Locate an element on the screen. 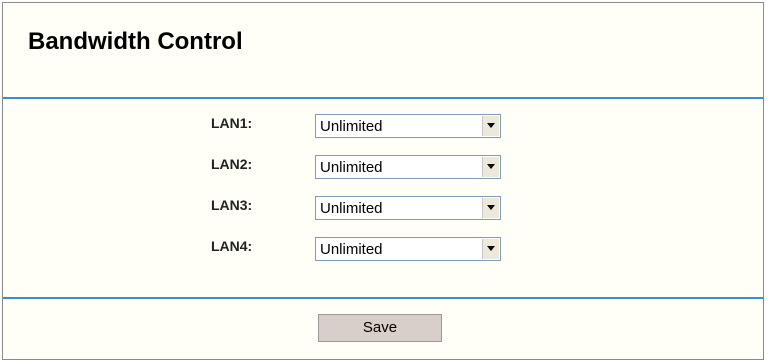  lan4-row: LAN4: Unlimited is located at coordinates (353, 247).